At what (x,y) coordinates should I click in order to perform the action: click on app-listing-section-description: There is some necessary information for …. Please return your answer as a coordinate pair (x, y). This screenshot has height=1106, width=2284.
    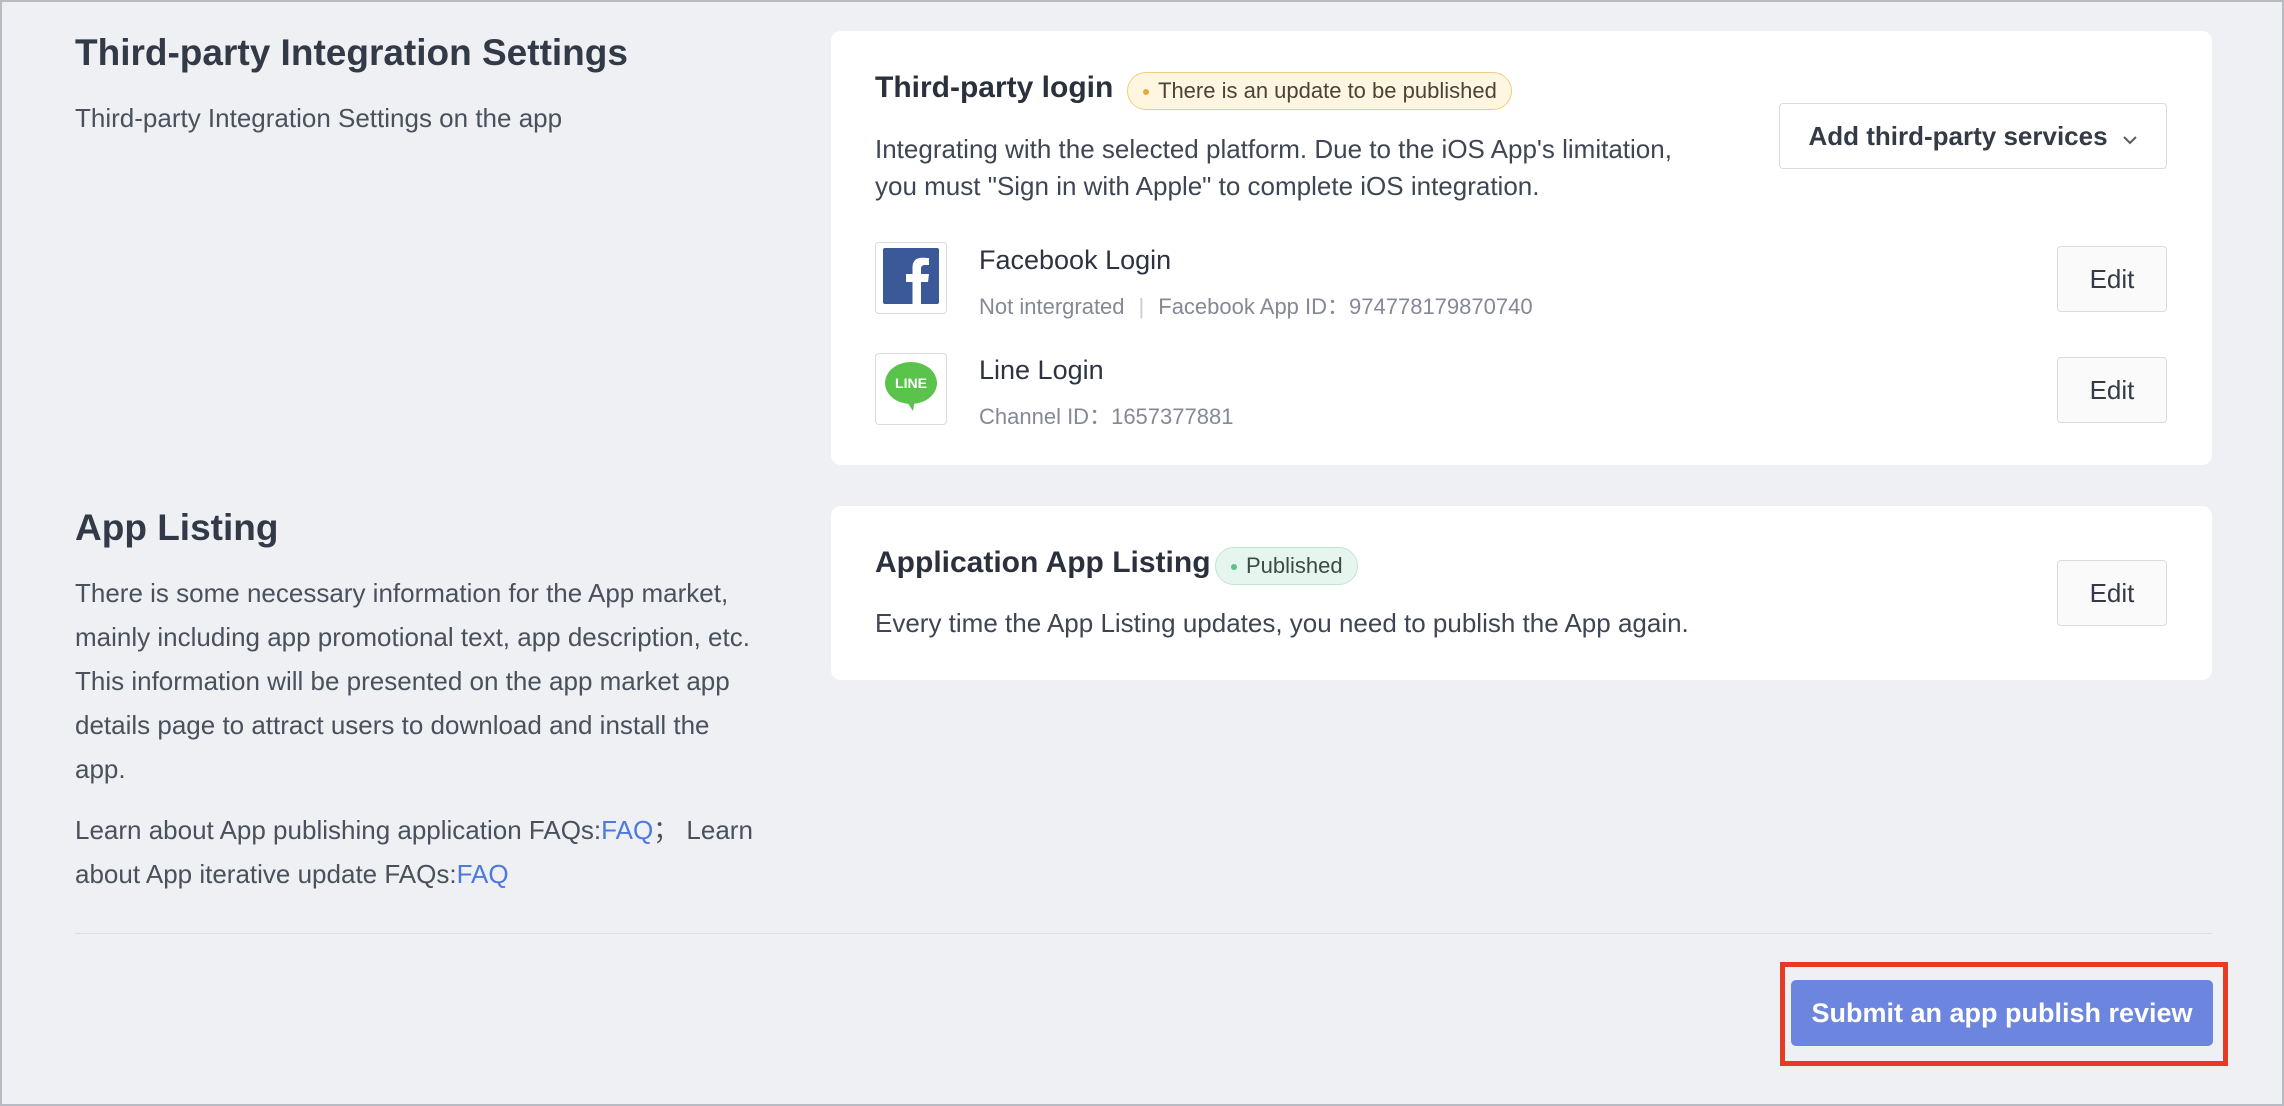
    Looking at the image, I should click on (435, 681).